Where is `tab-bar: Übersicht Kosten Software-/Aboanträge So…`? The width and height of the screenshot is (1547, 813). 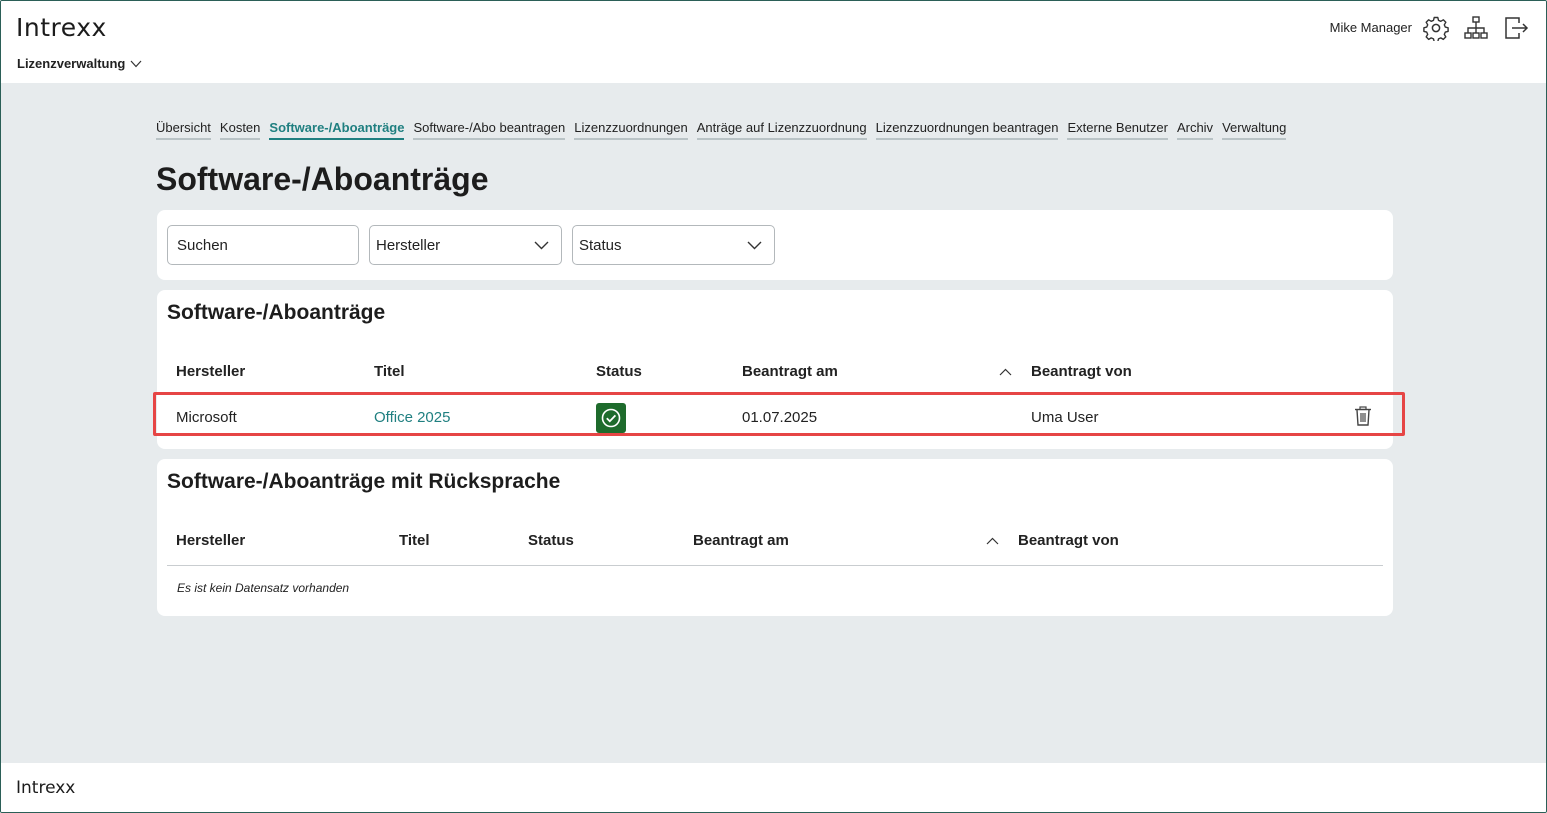
tab-bar: Übersicht Kosten Software-/Aboanträge So… is located at coordinates (721, 130).